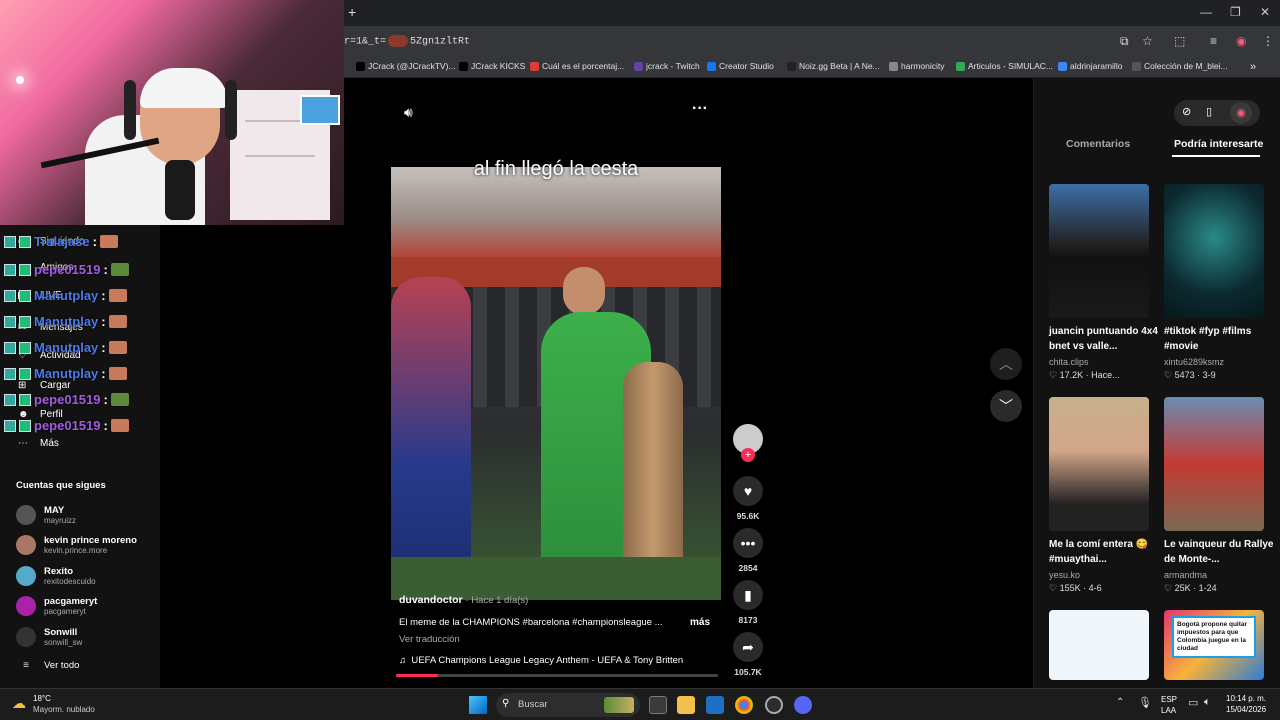 The image size is (1280, 720). What do you see at coordinates (46, 515) in the screenshot?
I see `followed-account: MAY mayruizz` at bounding box center [46, 515].